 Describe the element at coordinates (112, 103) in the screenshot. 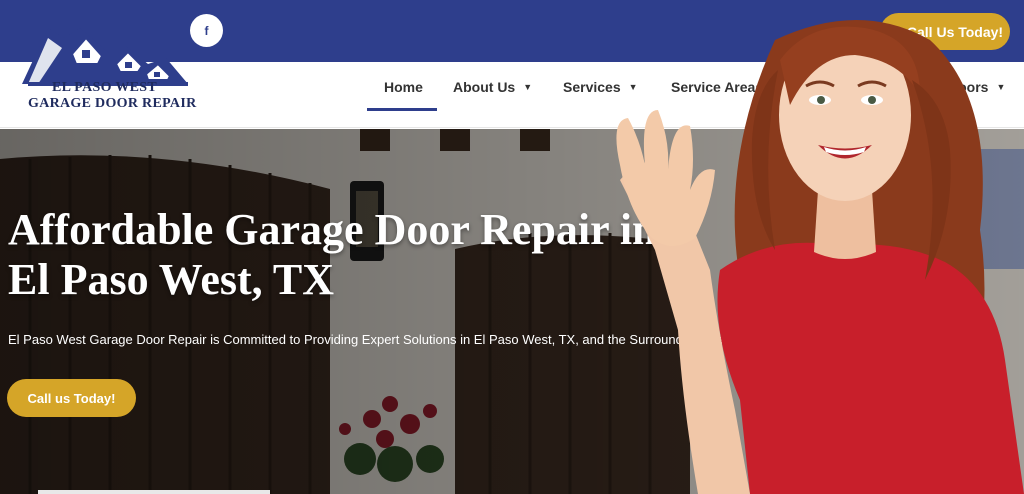

I see `logo-line2: GARAGE DOOR REPAIR` at that location.